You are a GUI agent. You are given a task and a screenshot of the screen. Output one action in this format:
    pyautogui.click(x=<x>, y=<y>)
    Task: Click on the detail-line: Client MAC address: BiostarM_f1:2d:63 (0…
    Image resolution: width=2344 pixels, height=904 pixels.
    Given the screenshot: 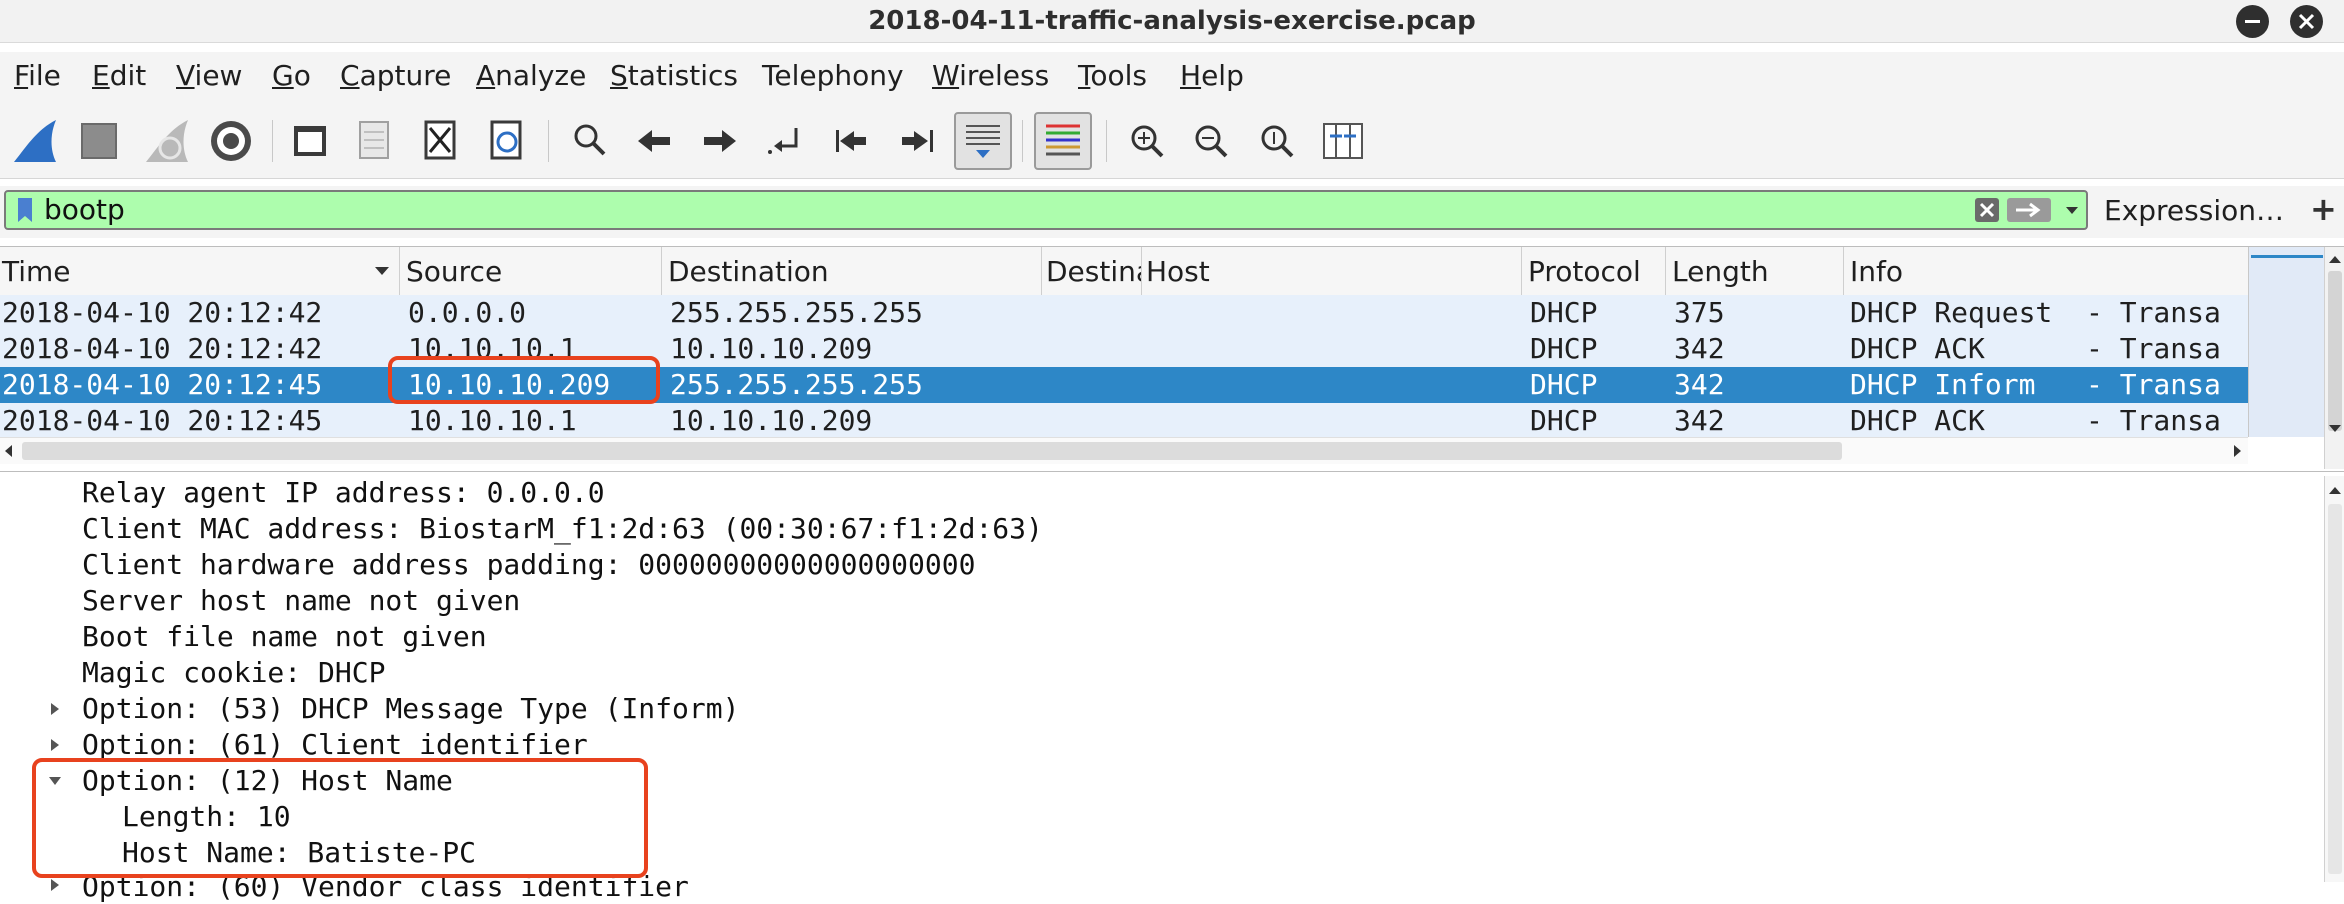 What is the action you would take?
    pyautogui.click(x=562, y=529)
    